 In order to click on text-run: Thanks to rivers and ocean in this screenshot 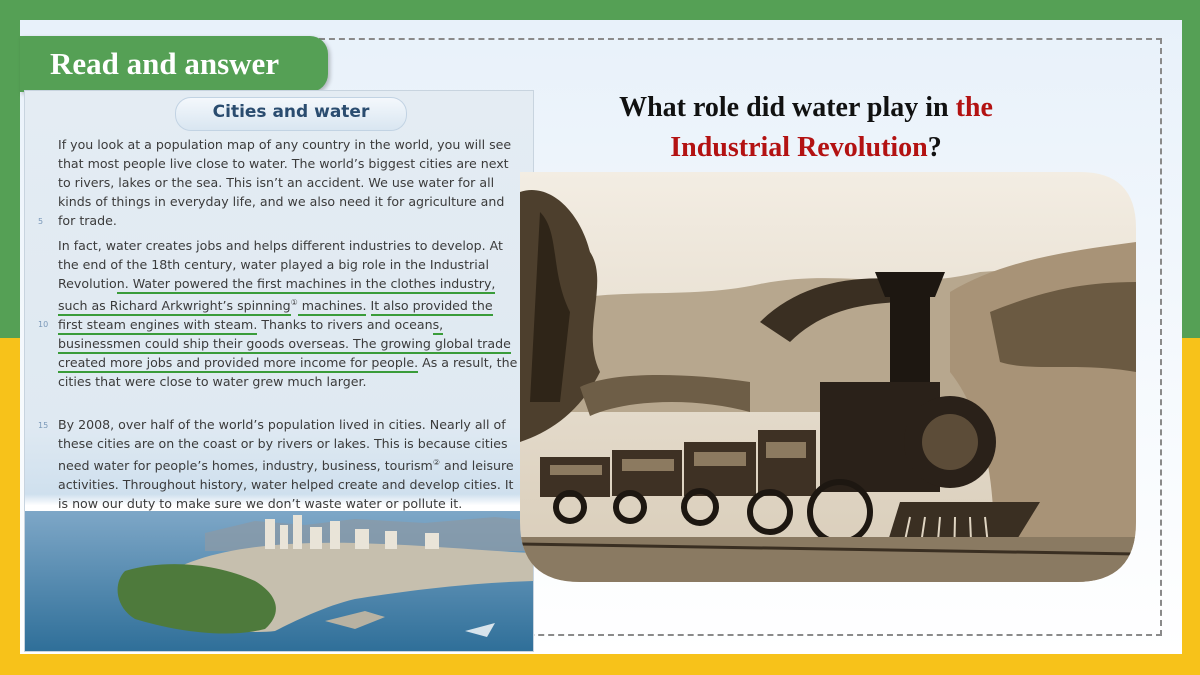, I will do `click(345, 325)`.